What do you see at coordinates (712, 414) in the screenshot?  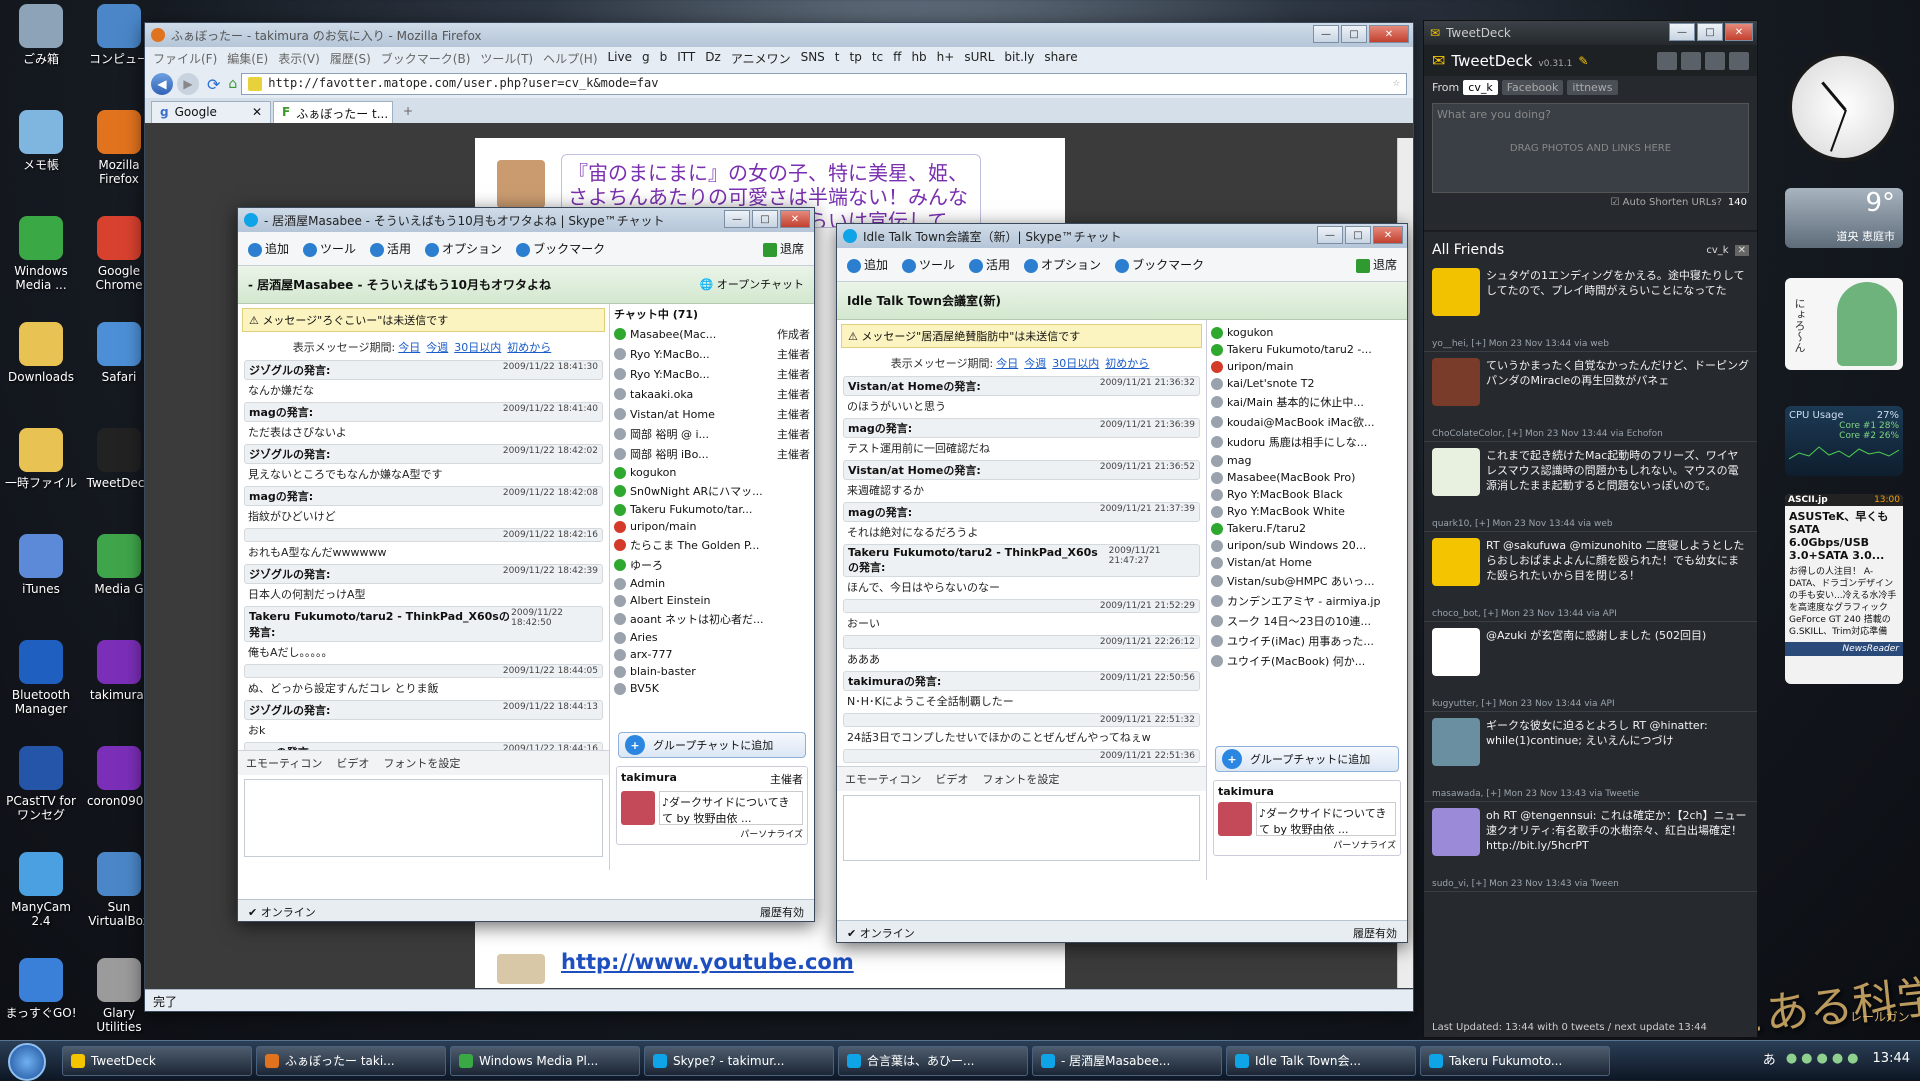 I see `participant: Vistan/at Home 主催者` at bounding box center [712, 414].